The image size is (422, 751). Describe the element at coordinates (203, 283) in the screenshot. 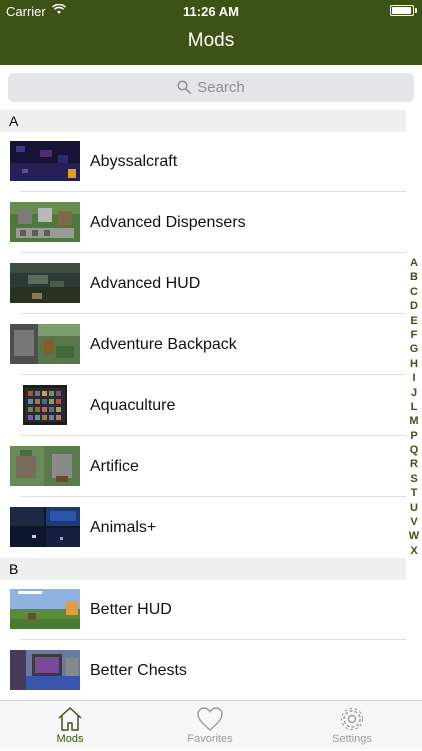

I see `list-item: Advanced HUD` at that location.